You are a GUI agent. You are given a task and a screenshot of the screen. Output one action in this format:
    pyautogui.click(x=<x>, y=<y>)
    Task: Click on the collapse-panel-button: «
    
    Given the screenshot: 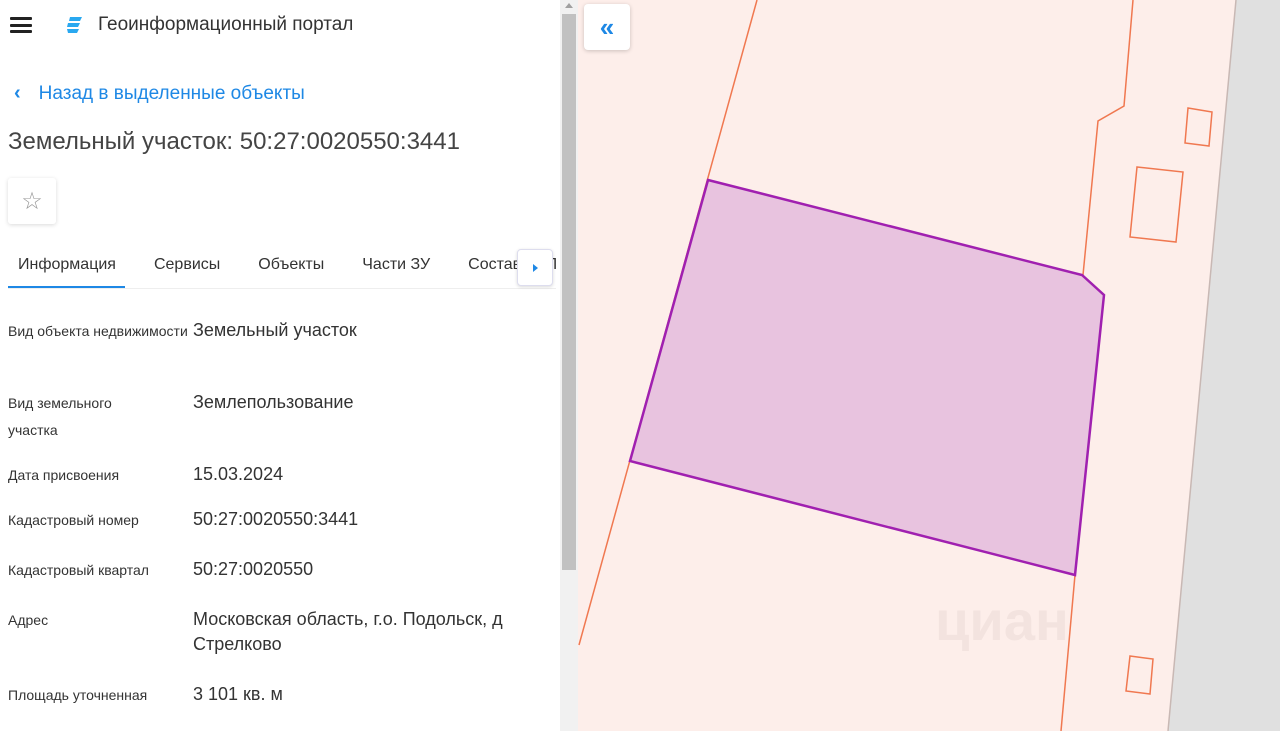 What is the action you would take?
    pyautogui.click(x=607, y=27)
    